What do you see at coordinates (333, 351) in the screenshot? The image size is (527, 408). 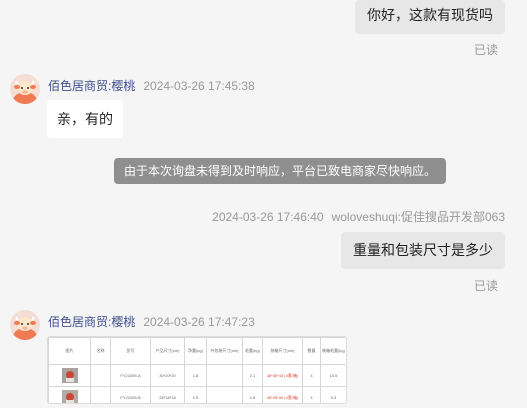 I see `header-cell: 装箱毛重(kg)` at bounding box center [333, 351].